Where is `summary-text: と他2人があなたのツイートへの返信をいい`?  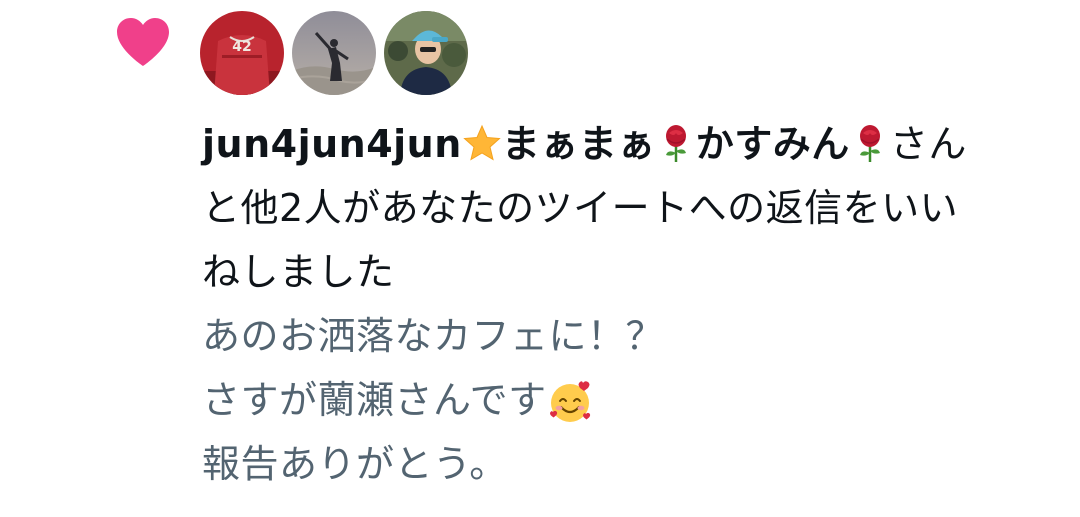 summary-text: と他2人があなたのツイートへの返信をいい is located at coordinates (580, 208).